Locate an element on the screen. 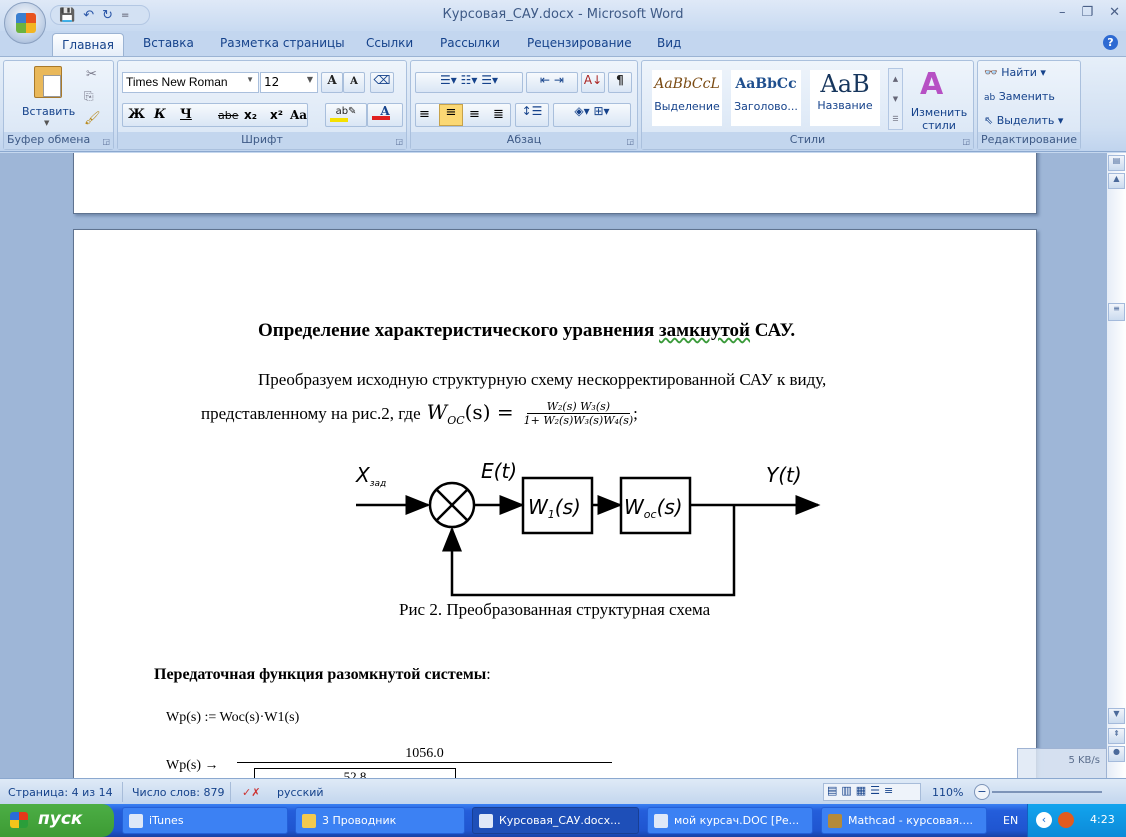 The height and width of the screenshot is (837, 1126). line-spacing-icon: ↕☰ is located at coordinates (532, 115).